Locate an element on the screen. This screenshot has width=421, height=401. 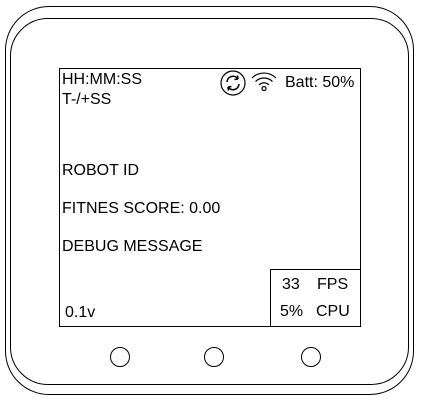
debug-message-text: DEBUG MESSAGE is located at coordinates (132, 246).